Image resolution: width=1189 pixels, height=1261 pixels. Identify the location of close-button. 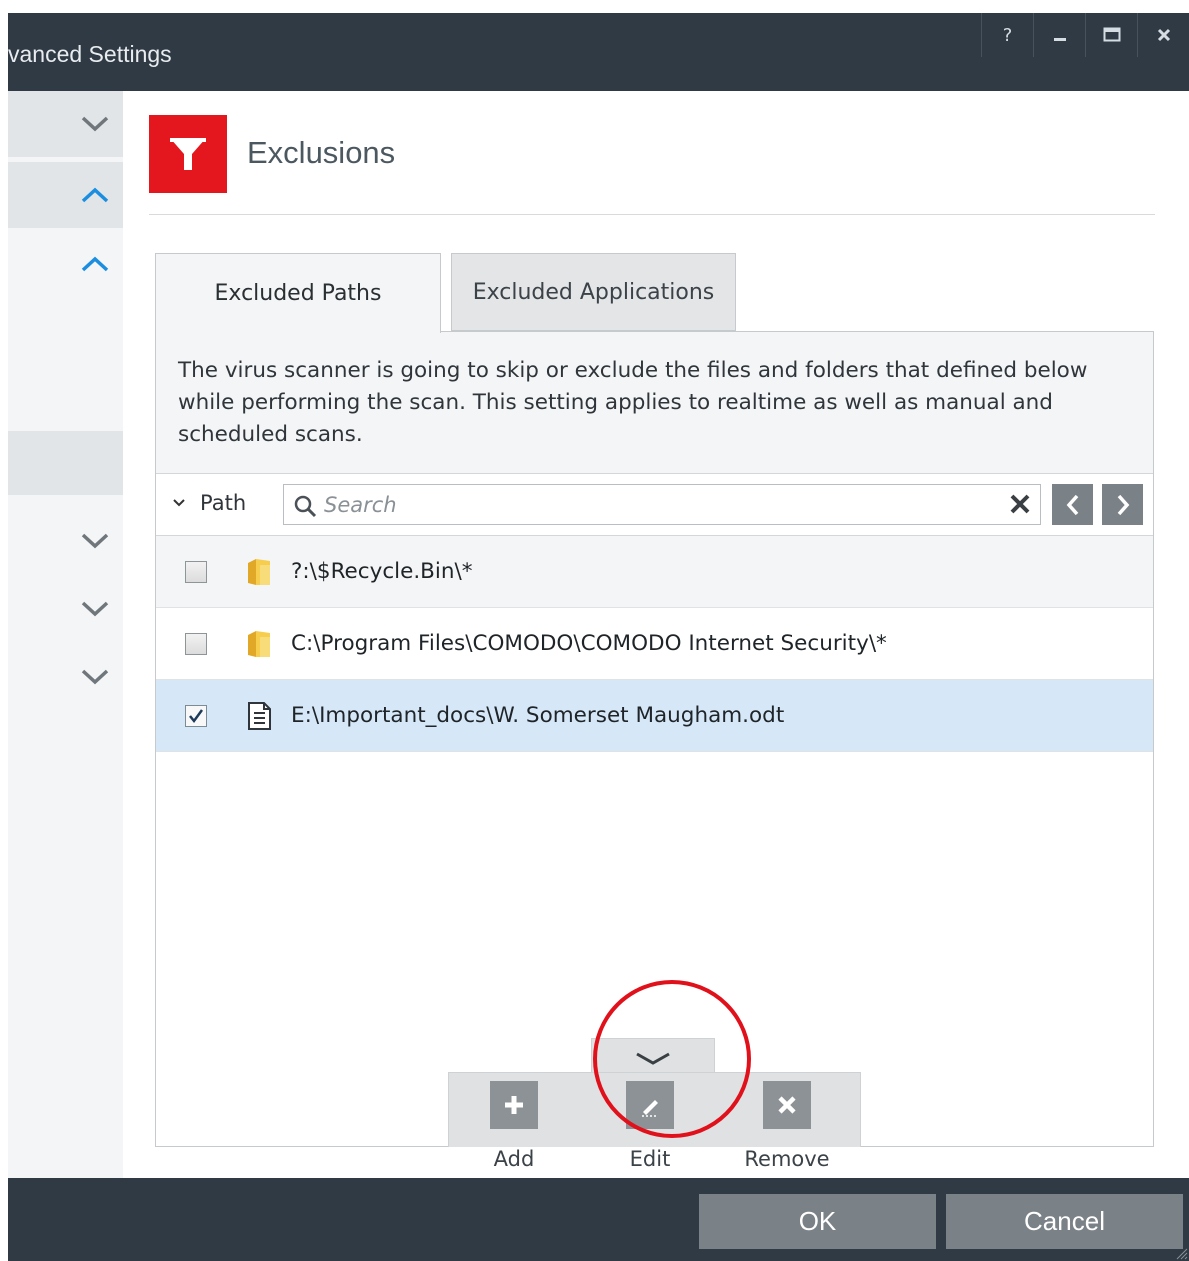
(1163, 35).